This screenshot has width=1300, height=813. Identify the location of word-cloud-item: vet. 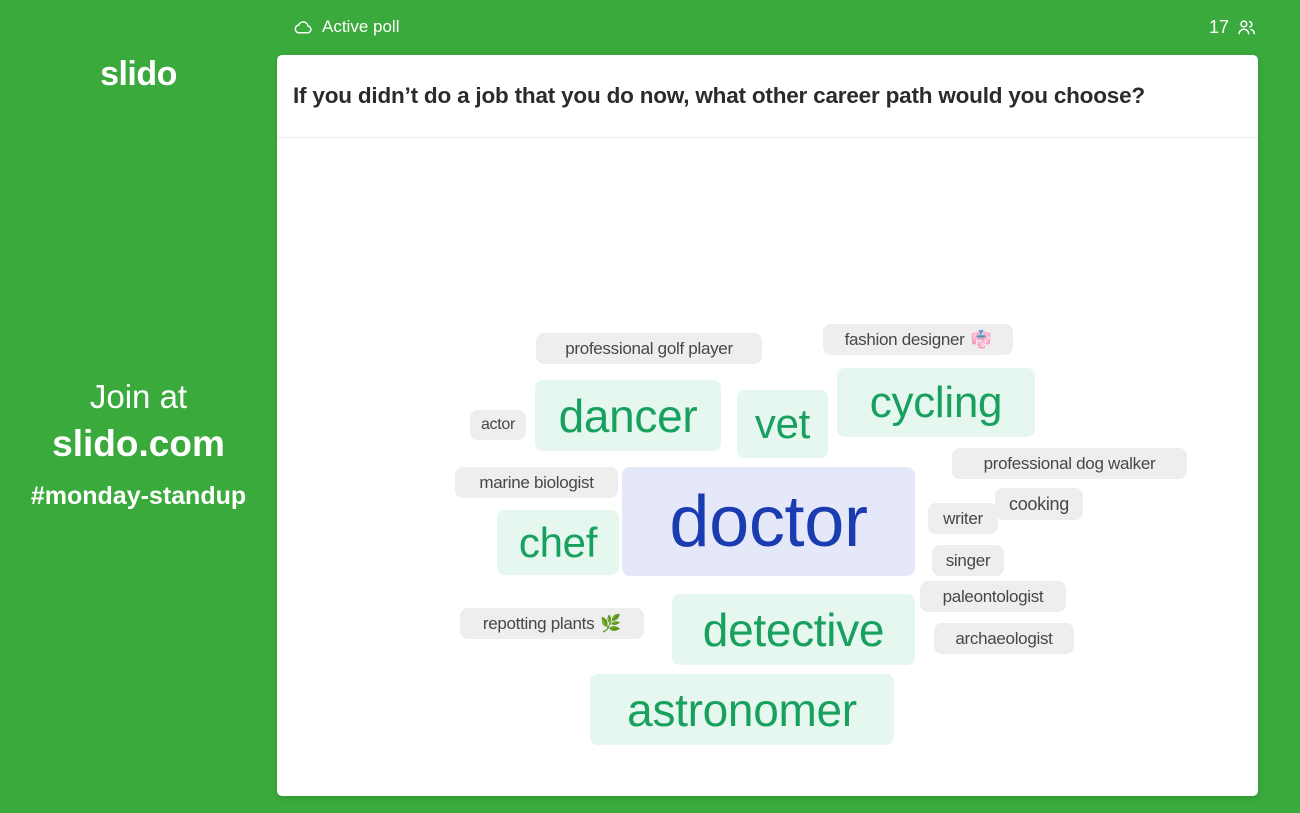
(782, 424).